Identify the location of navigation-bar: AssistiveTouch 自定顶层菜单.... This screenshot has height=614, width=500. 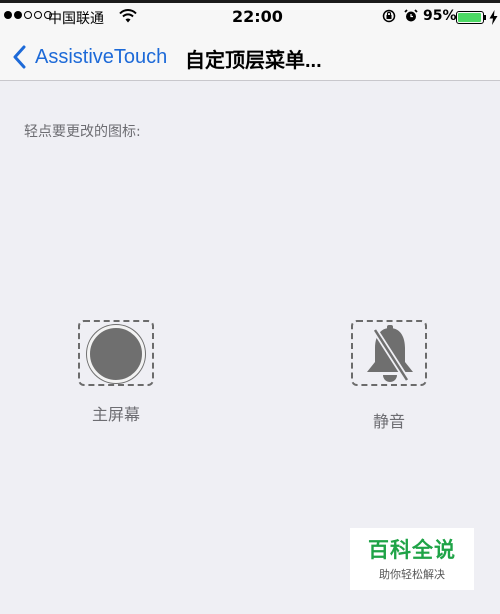
(250, 57).